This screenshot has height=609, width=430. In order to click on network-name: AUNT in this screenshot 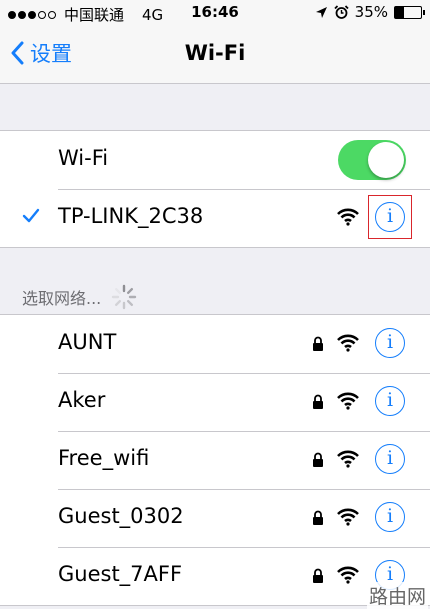, I will do `click(87, 342)`.